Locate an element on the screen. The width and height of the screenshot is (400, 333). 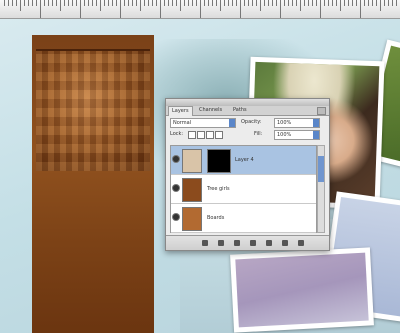
panel-menu-button is located at coordinates (321, 111).